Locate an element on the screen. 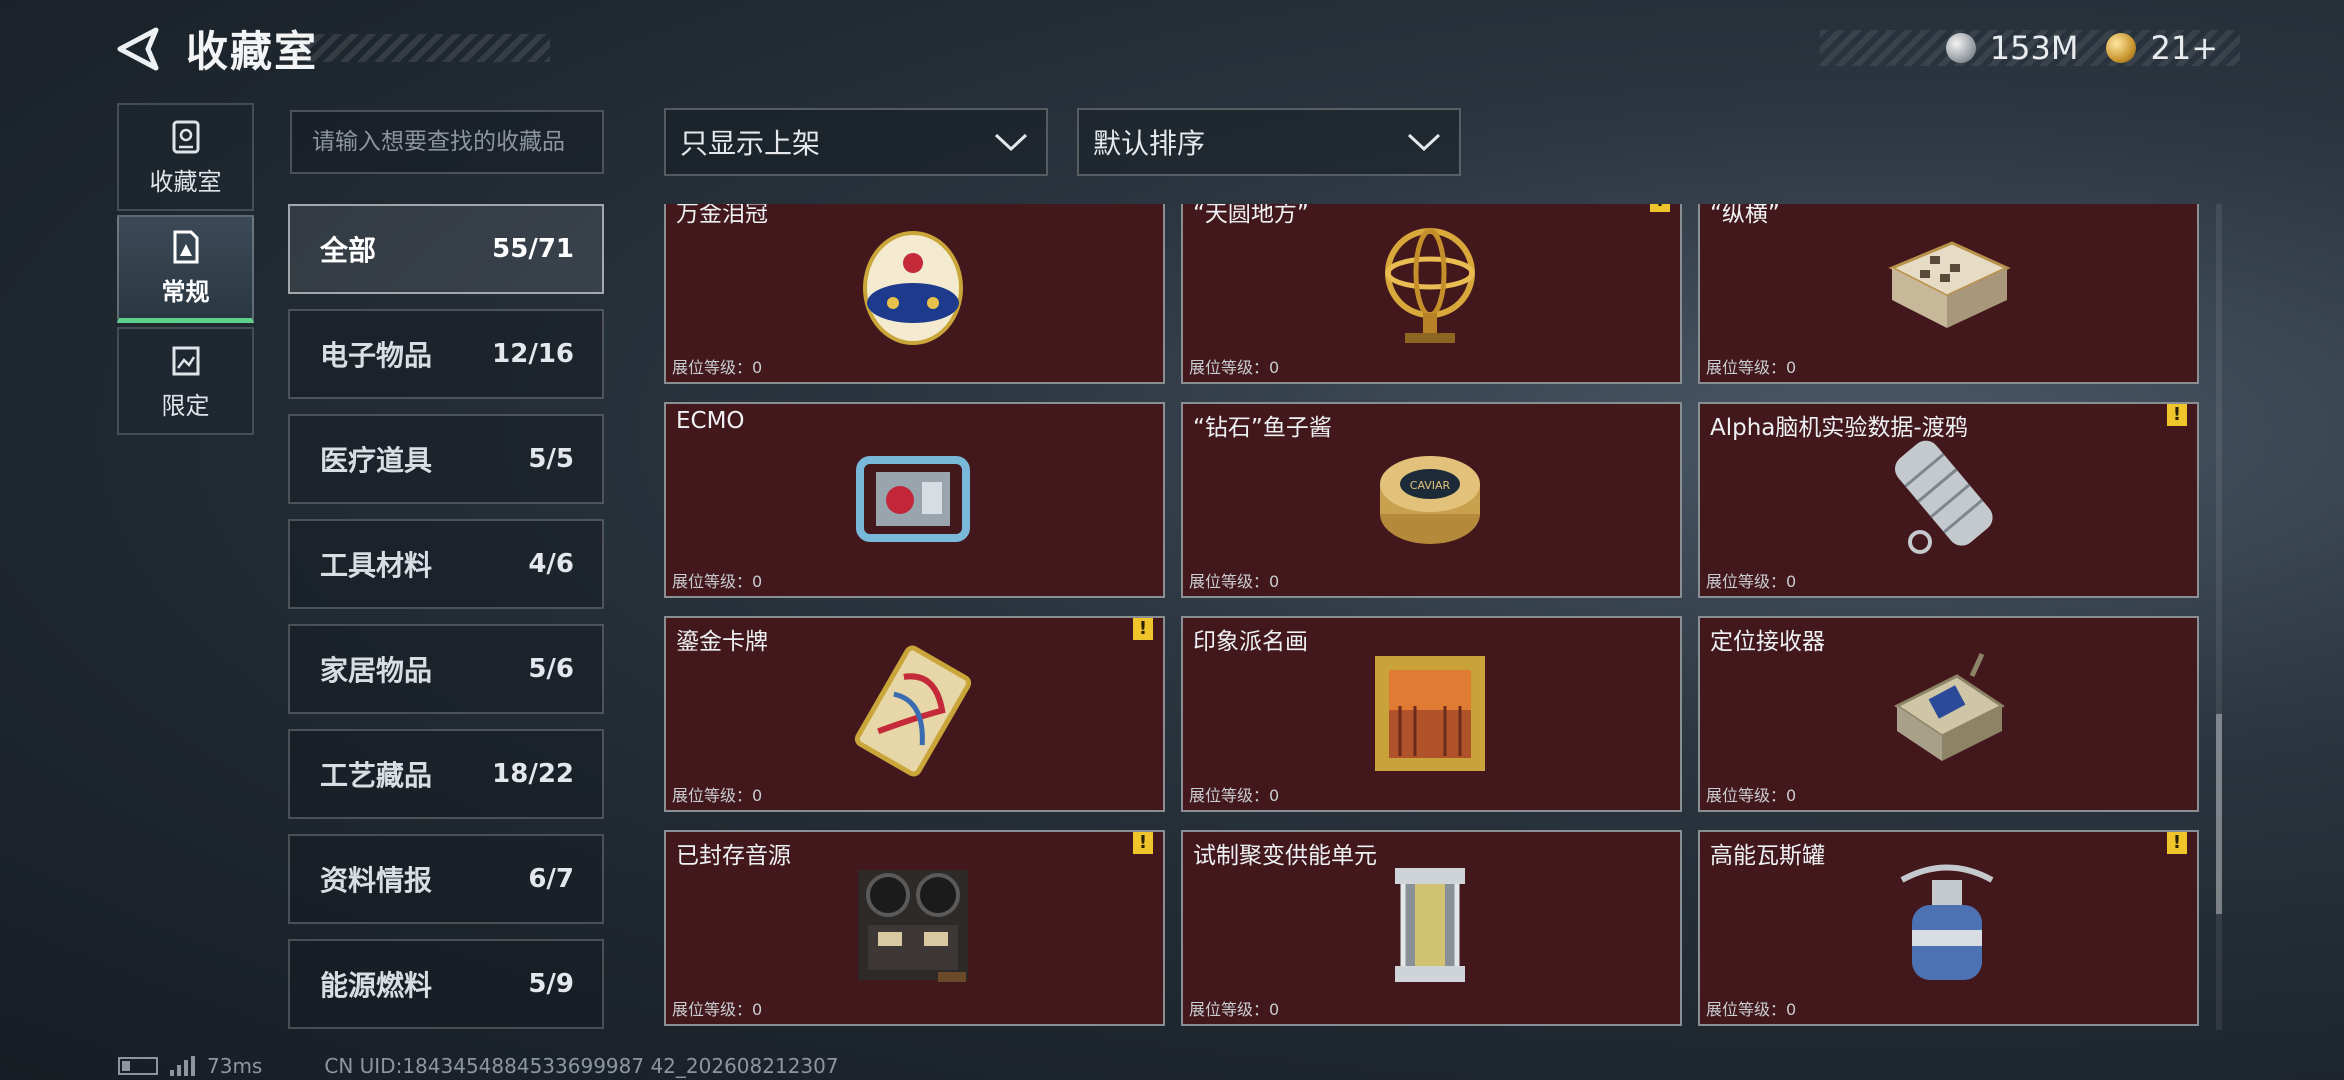  collectible-card-alpha-data-raven: Alpha脑机实验数据-渡鸦展位等级：0! is located at coordinates (1948, 500).